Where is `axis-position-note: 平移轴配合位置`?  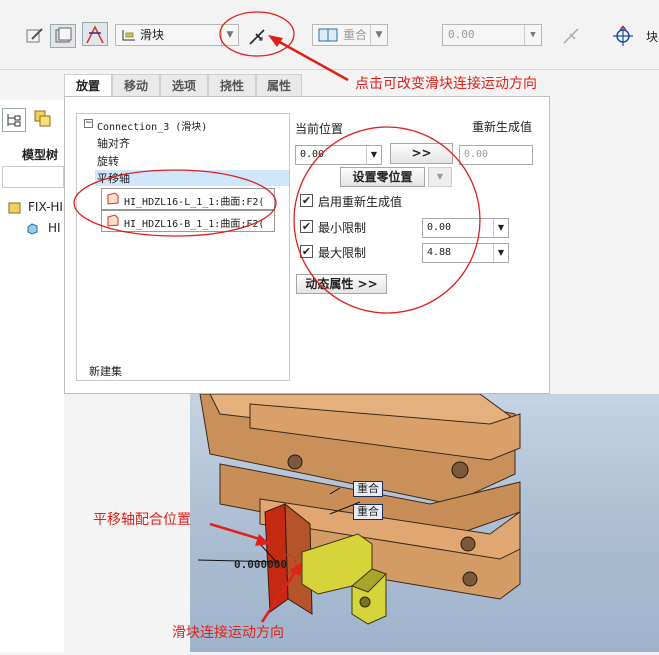
axis-position-note: 平移轴配合位置 is located at coordinates (142, 520).